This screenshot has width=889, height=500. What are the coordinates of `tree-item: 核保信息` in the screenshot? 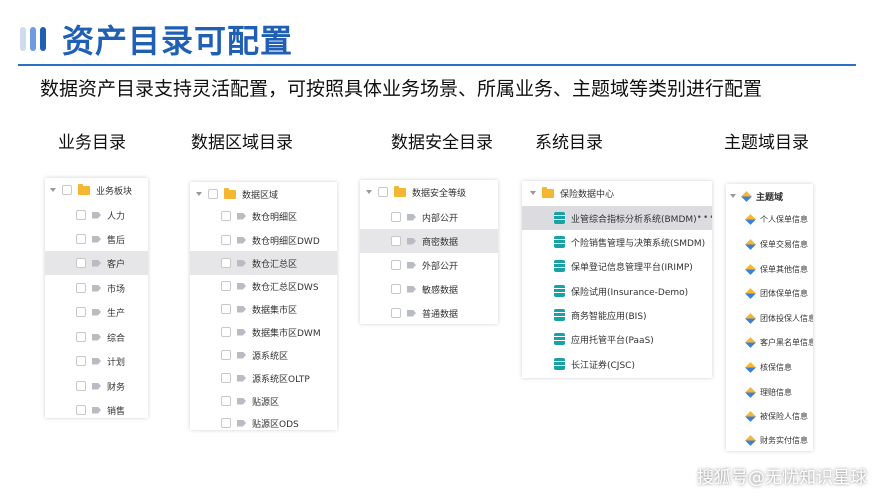 It's located at (769, 367).